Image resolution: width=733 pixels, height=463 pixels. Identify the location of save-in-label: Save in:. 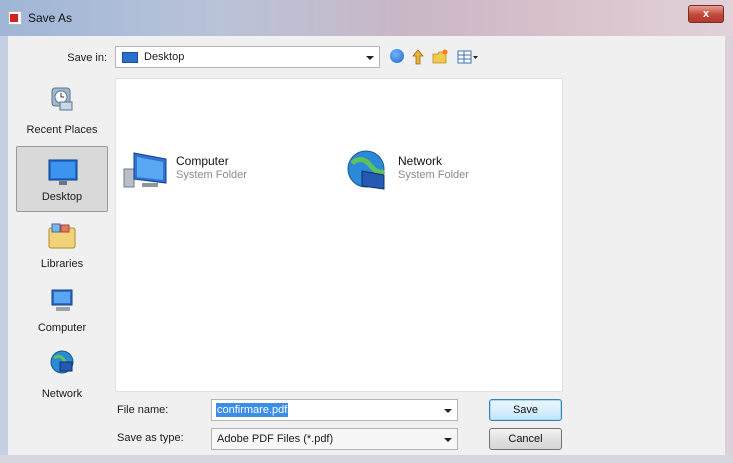
(87, 58).